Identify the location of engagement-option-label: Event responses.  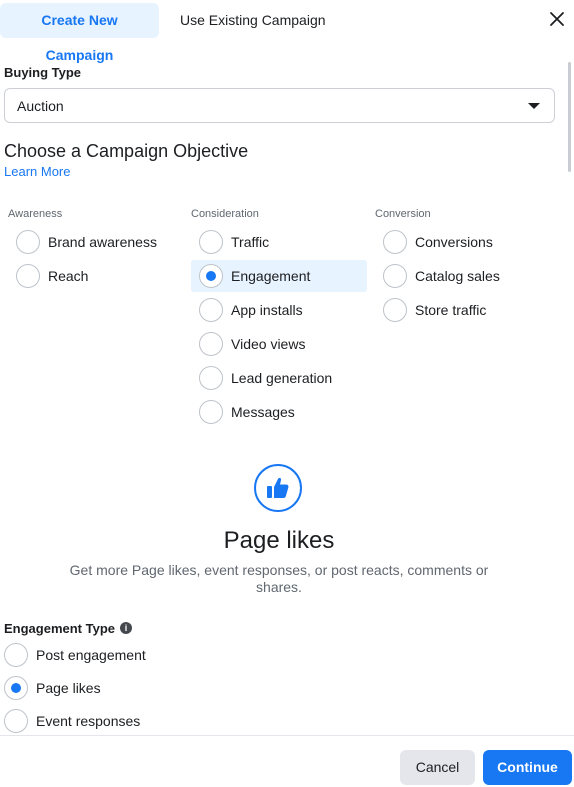
(88, 721).